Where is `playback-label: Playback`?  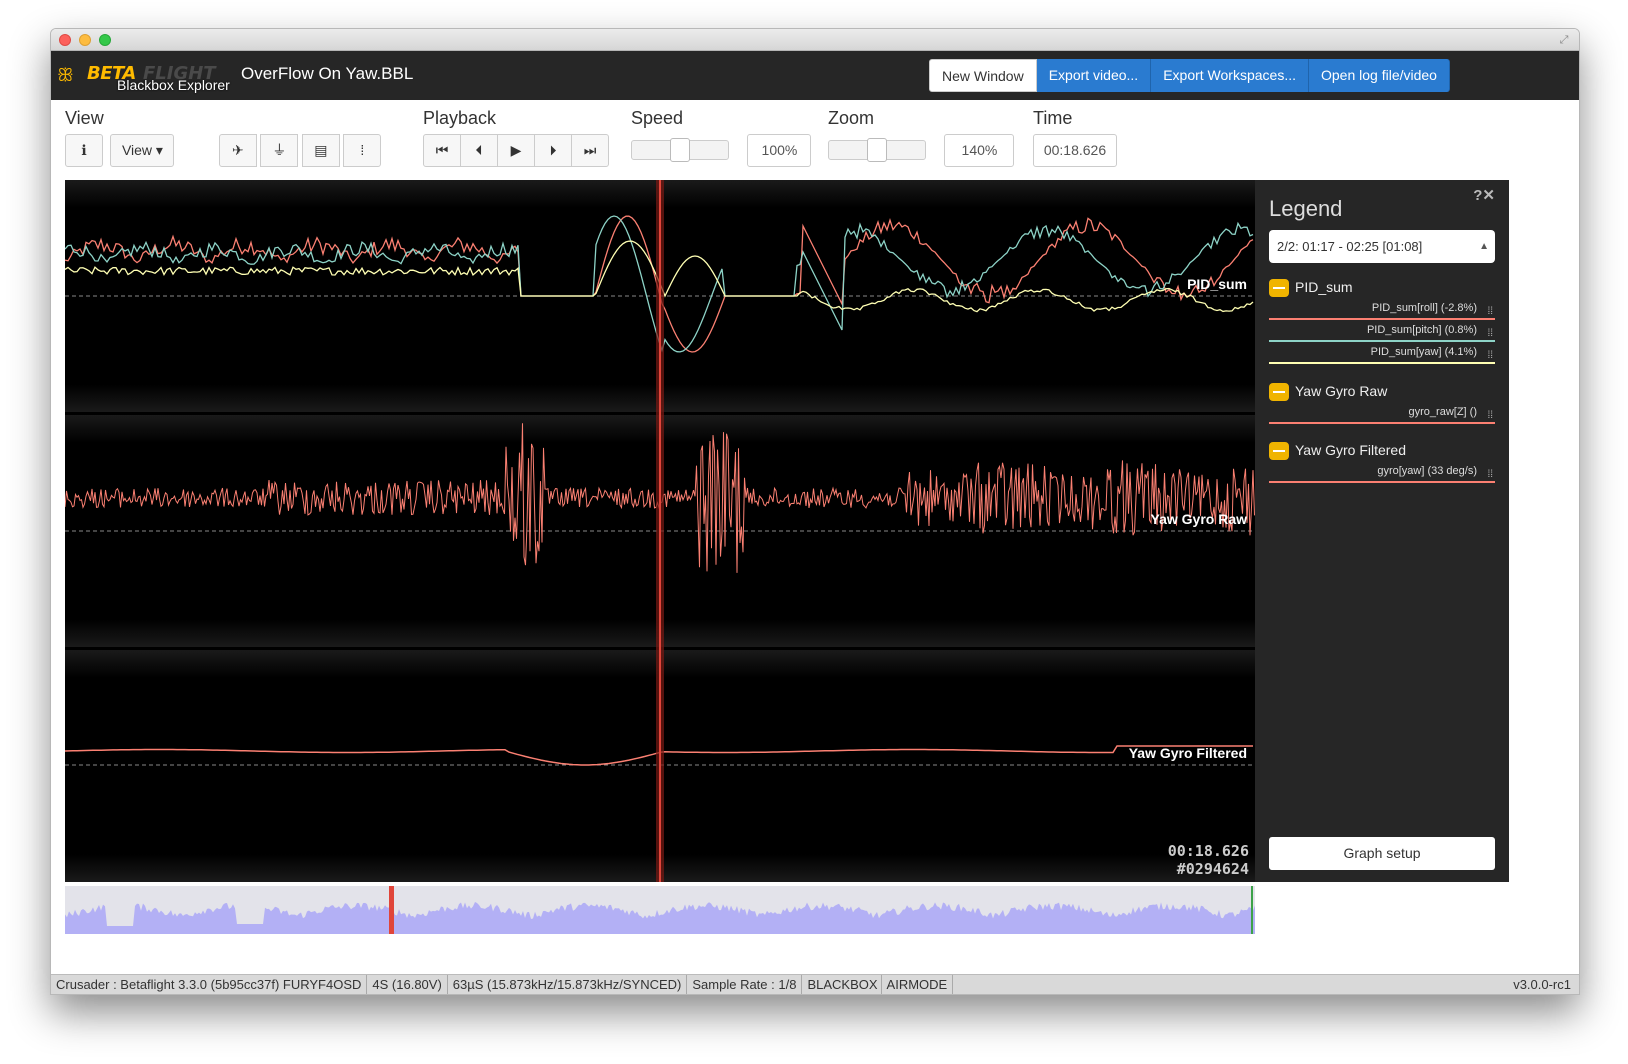
playback-label: Playback is located at coordinates (460, 118).